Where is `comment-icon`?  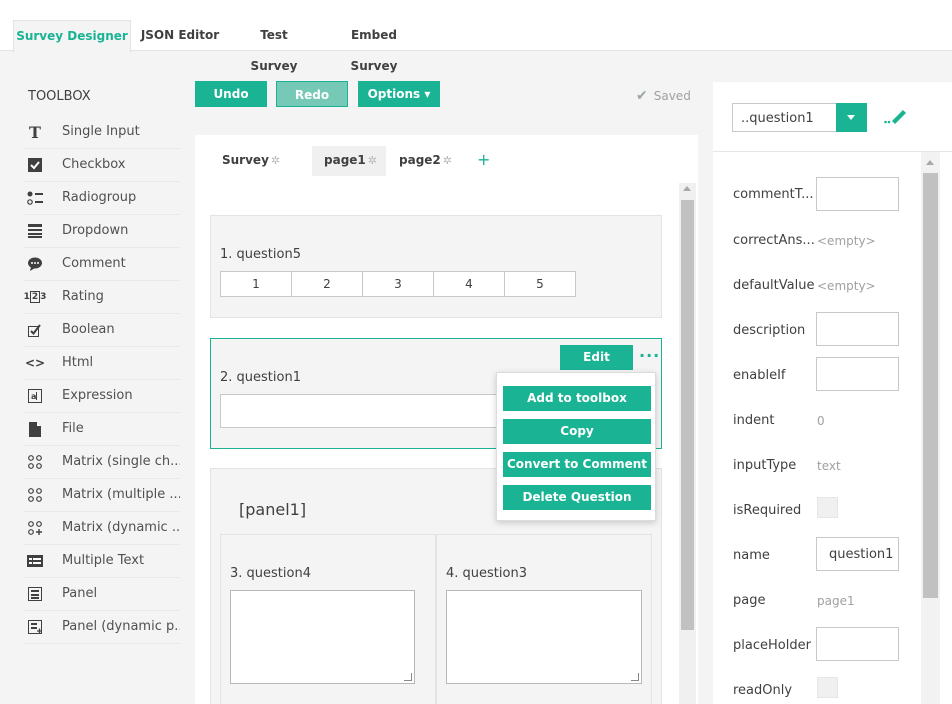
comment-icon is located at coordinates (35, 264).